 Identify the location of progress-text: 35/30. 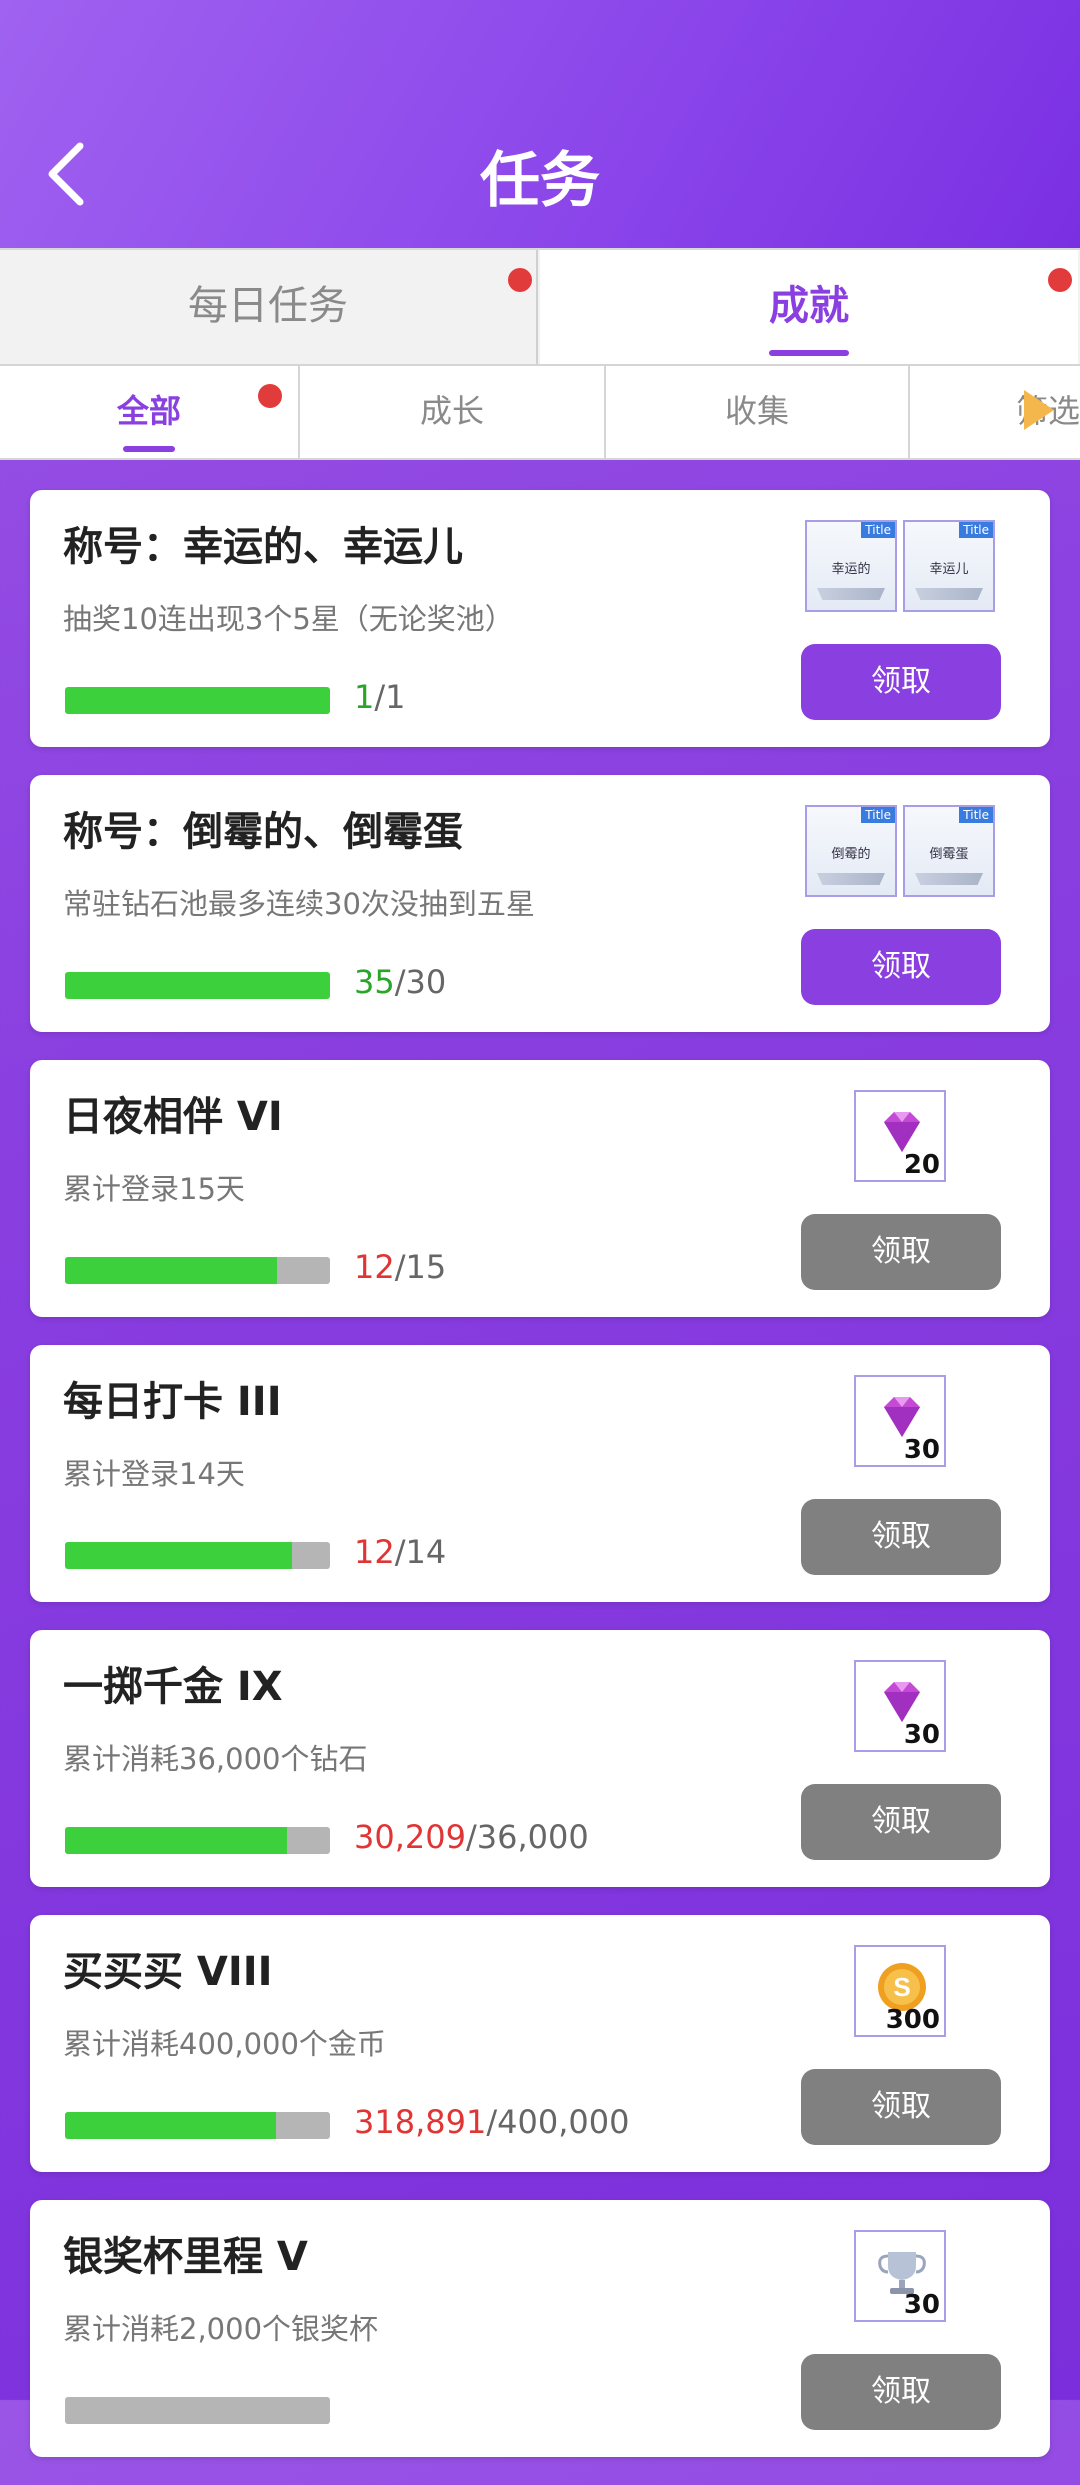
(400, 982).